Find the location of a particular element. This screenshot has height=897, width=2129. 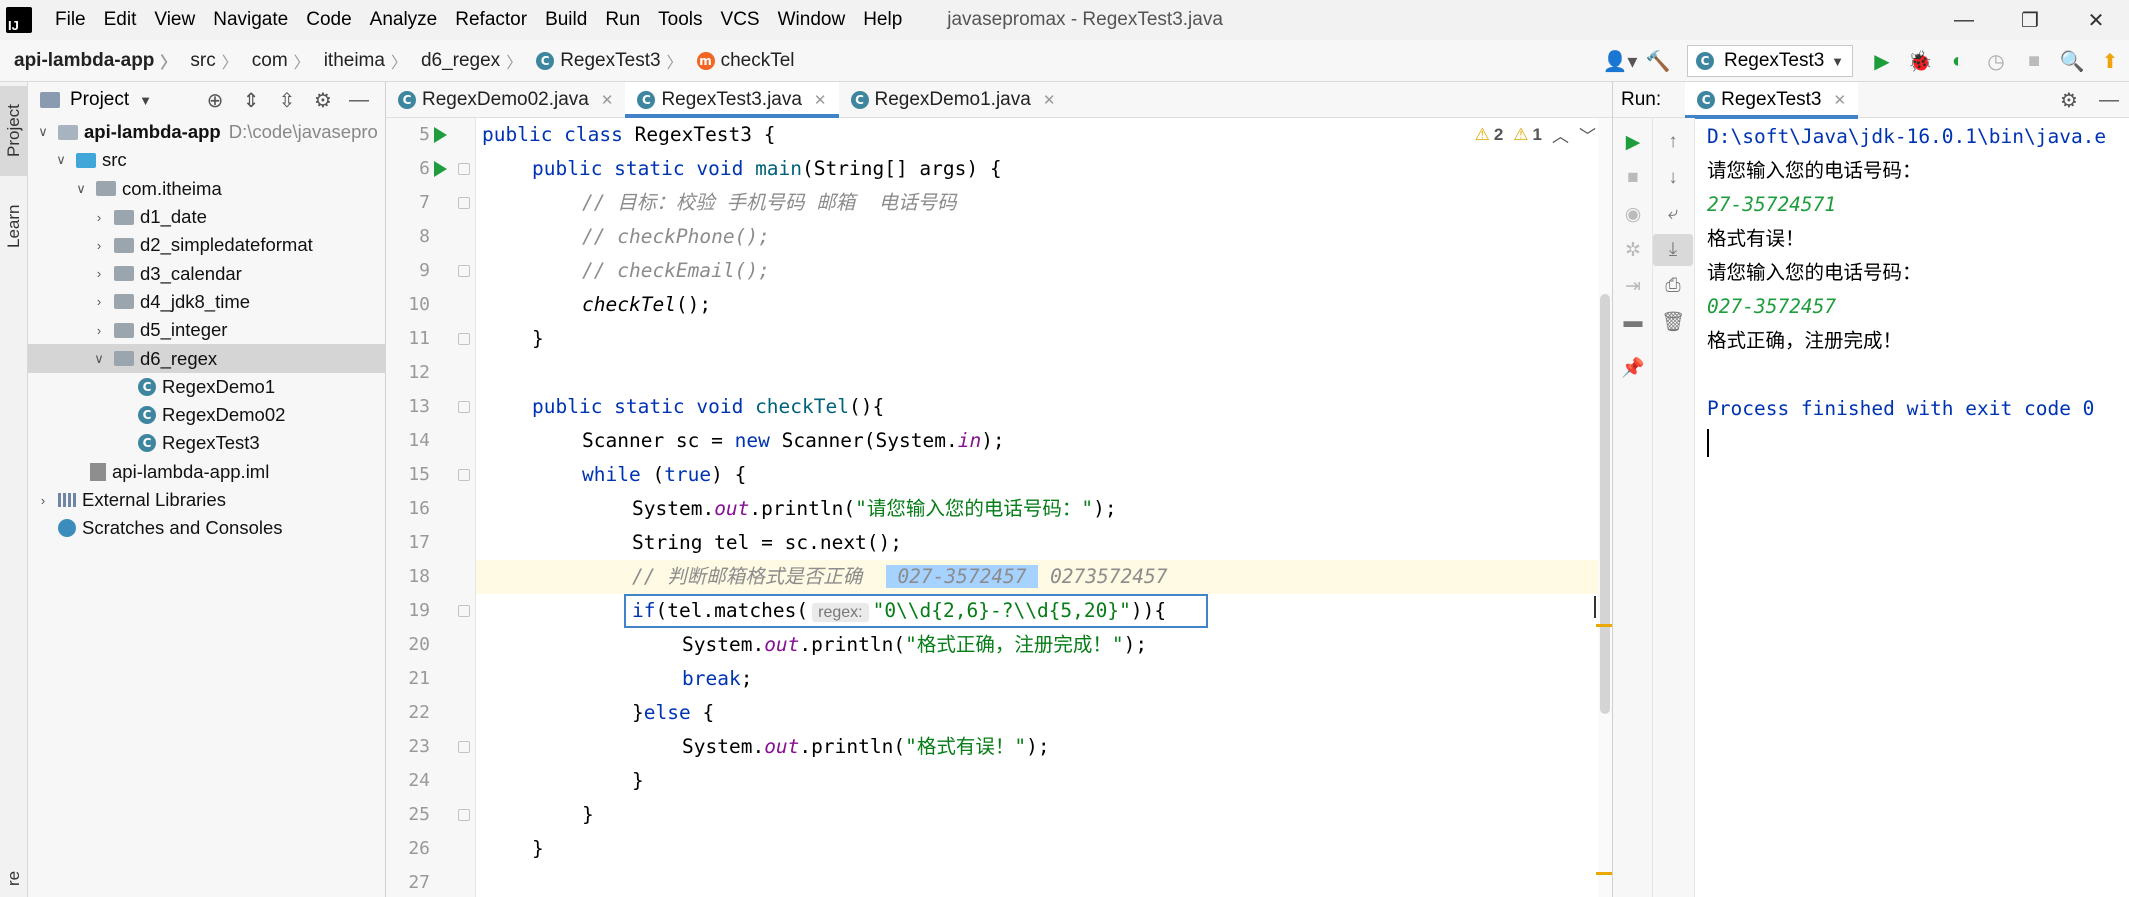

tab-regexdemo02: C RegexDemo02.java ✕ is located at coordinates (505, 99).